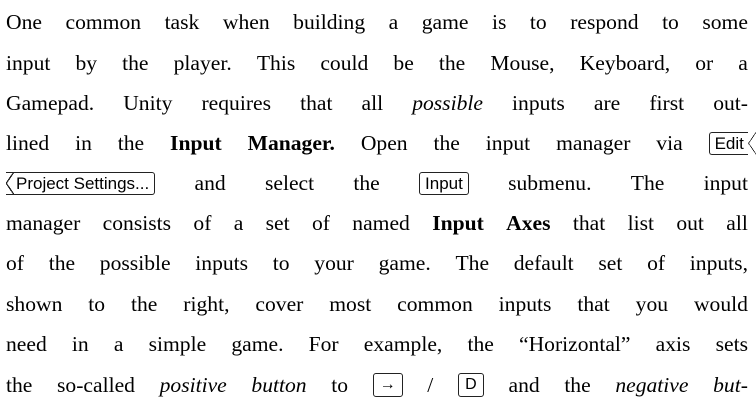 This screenshot has height=411, width=756. What do you see at coordinates (135, 263) in the screenshot?
I see `word: possible` at bounding box center [135, 263].